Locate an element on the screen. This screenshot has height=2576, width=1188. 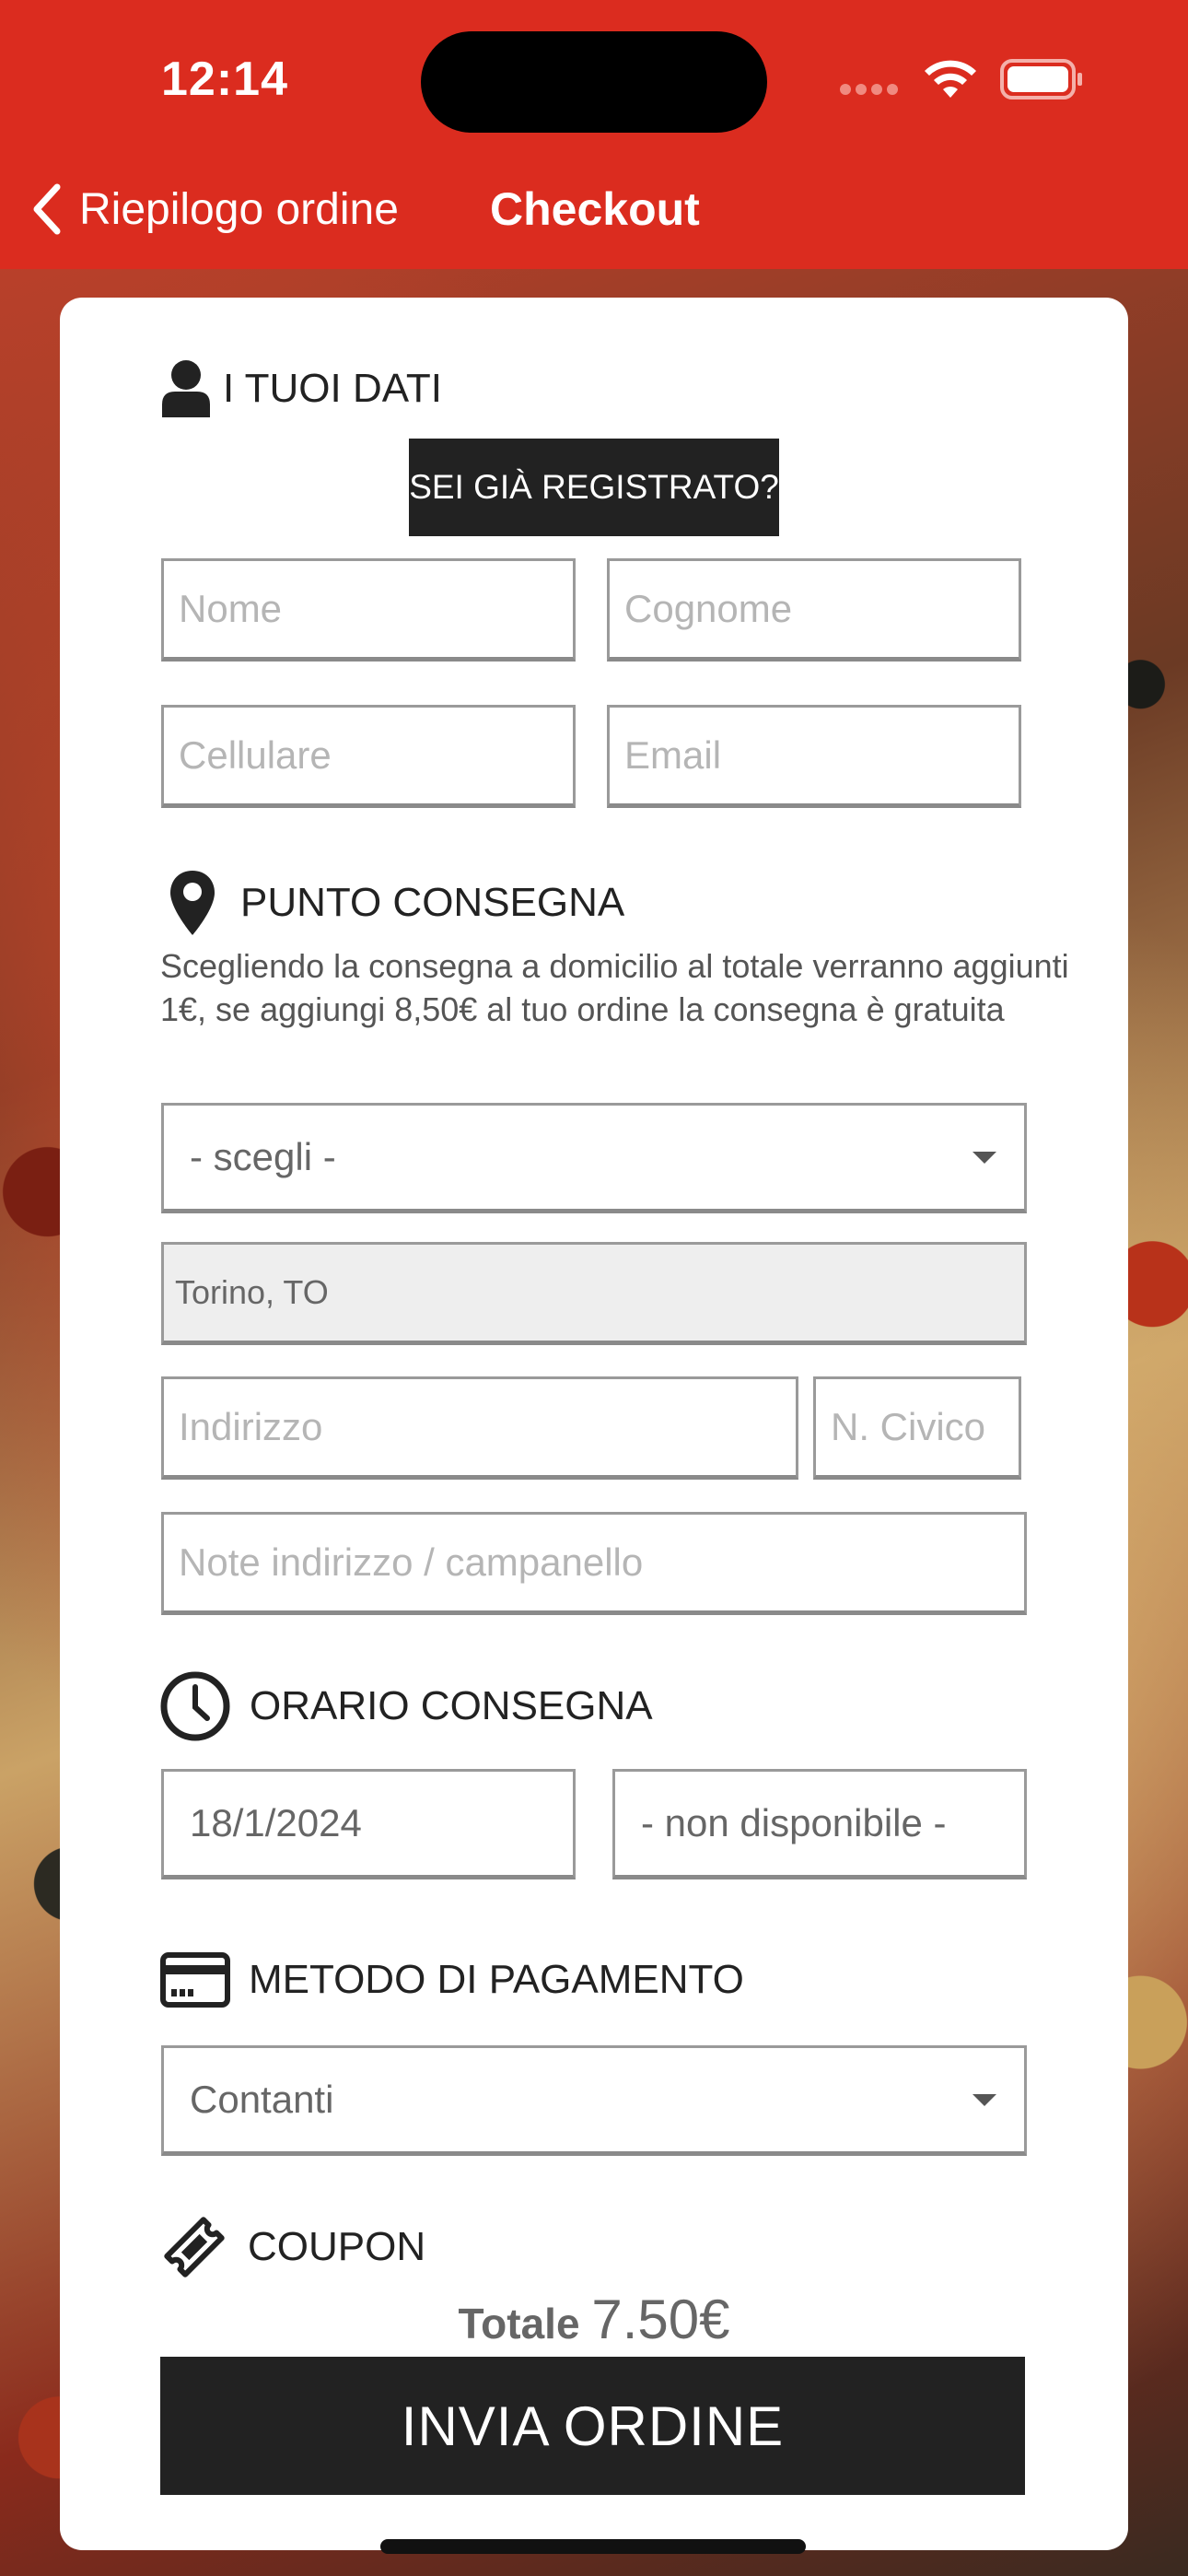
city-field: Torino, TO is located at coordinates (594, 1293).